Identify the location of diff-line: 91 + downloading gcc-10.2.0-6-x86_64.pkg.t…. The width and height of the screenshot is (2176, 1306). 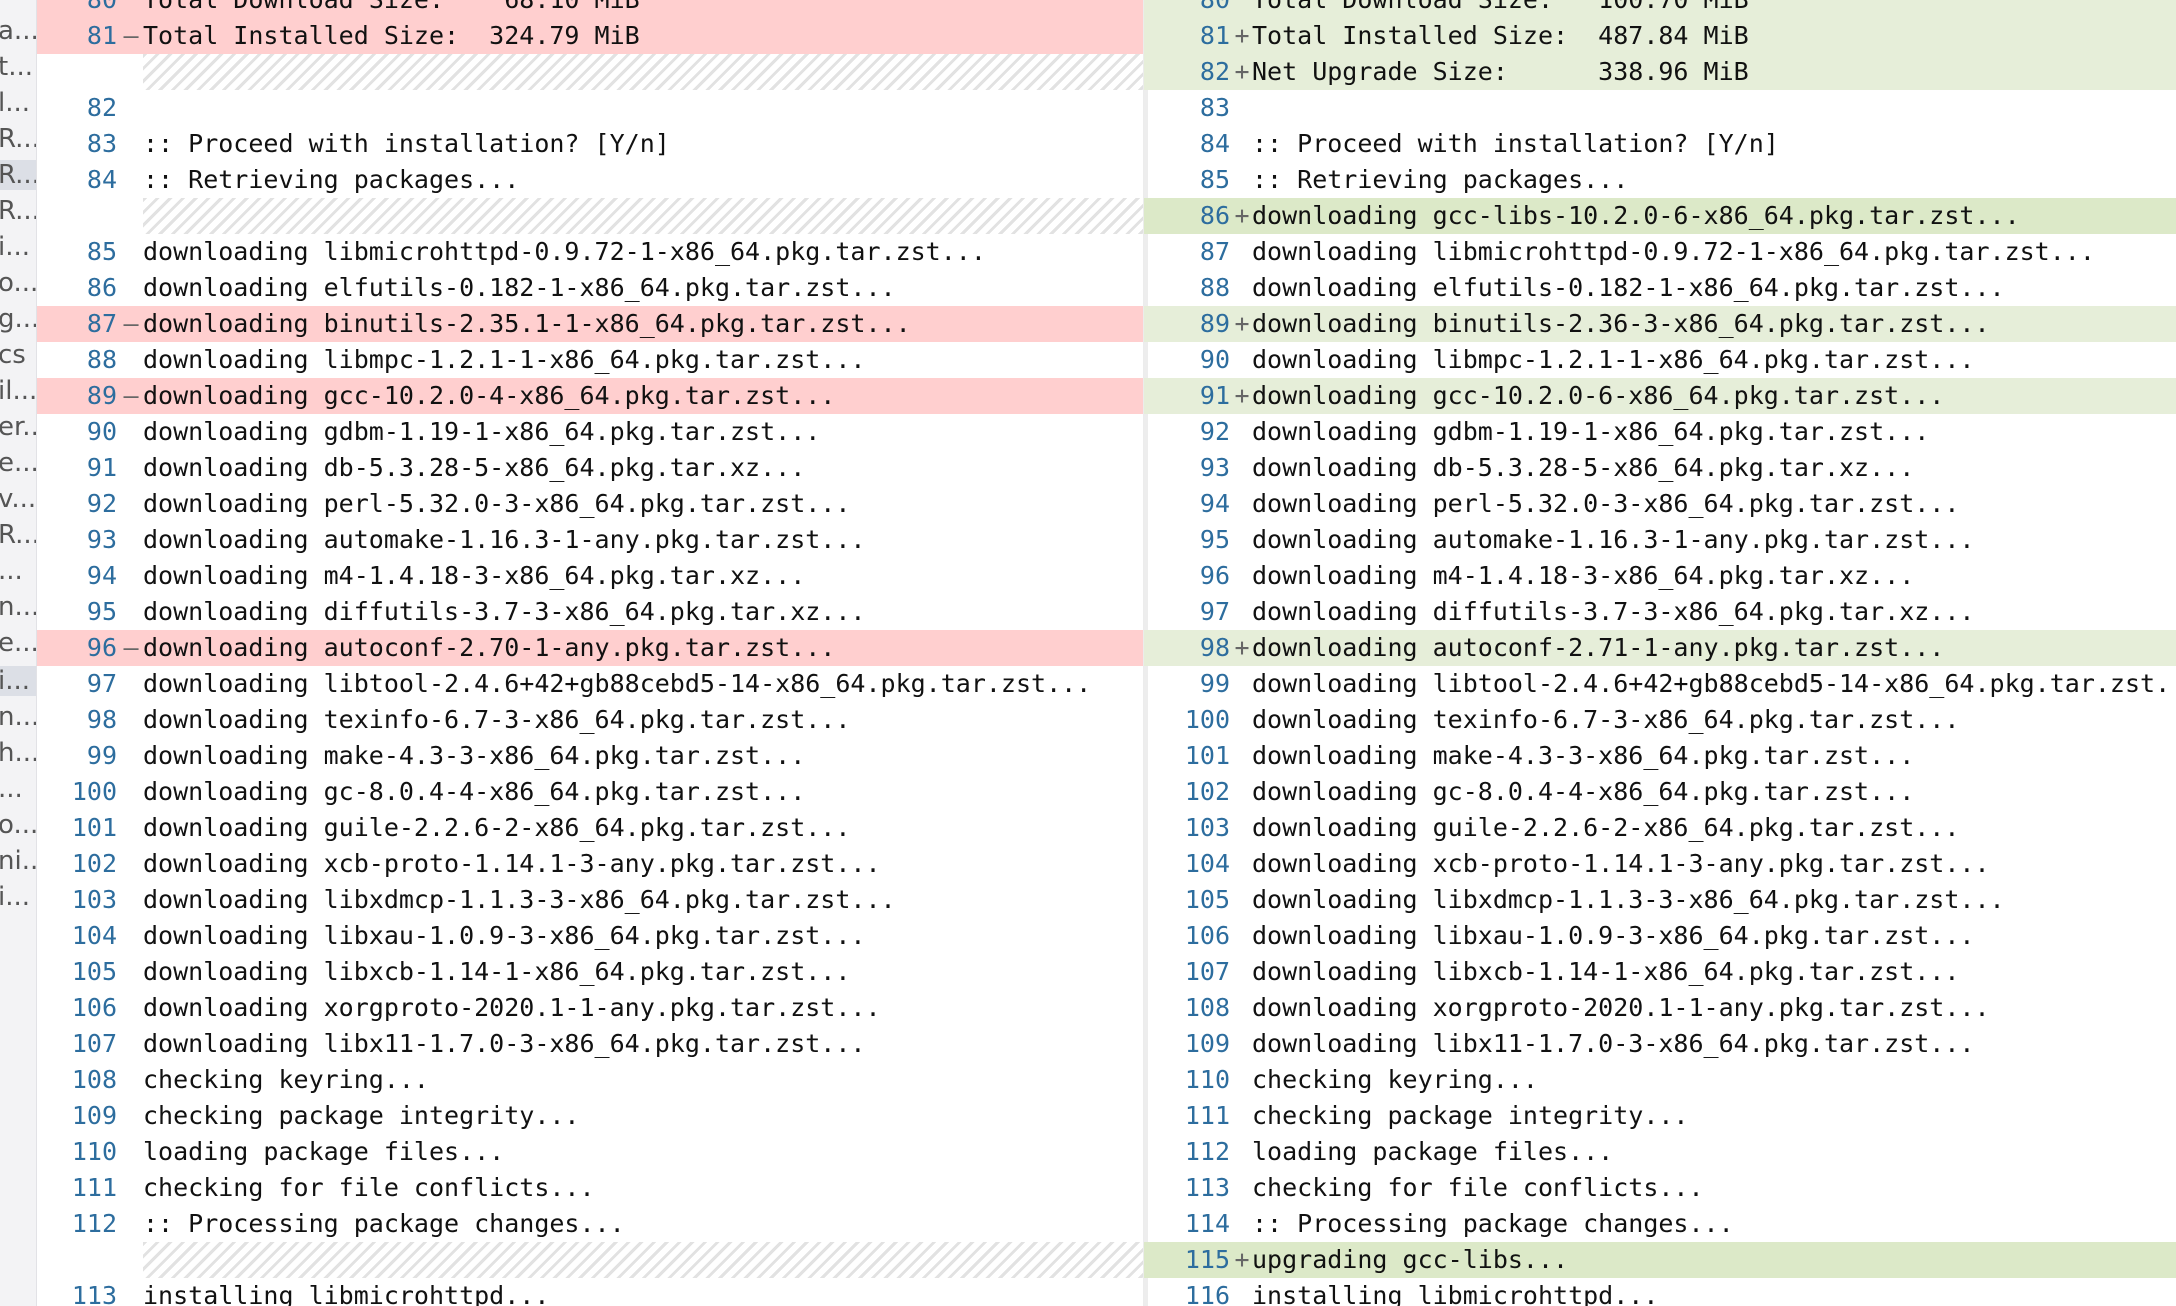
(1660, 396).